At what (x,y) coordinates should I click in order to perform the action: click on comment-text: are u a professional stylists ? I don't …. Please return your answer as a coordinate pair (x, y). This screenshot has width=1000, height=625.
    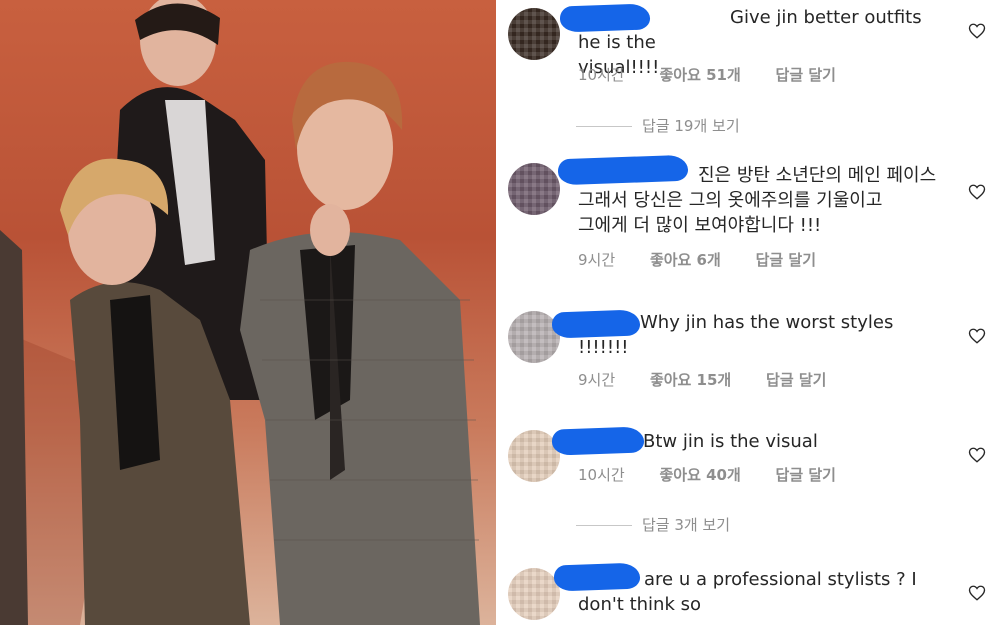
    Looking at the image, I should click on (747, 592).